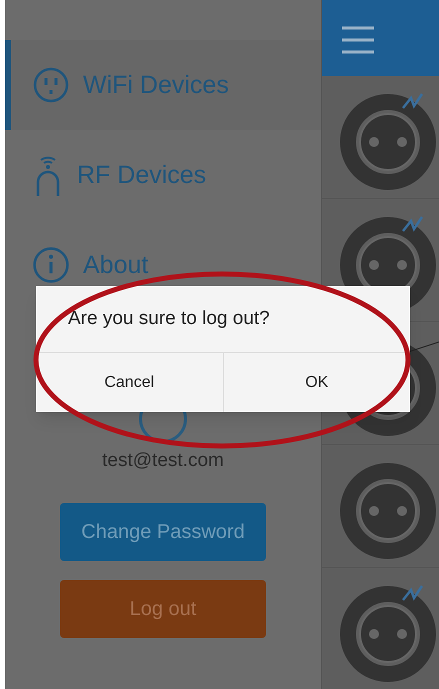  Describe the element at coordinates (163, 609) in the screenshot. I see `logout-button: Log out` at that location.